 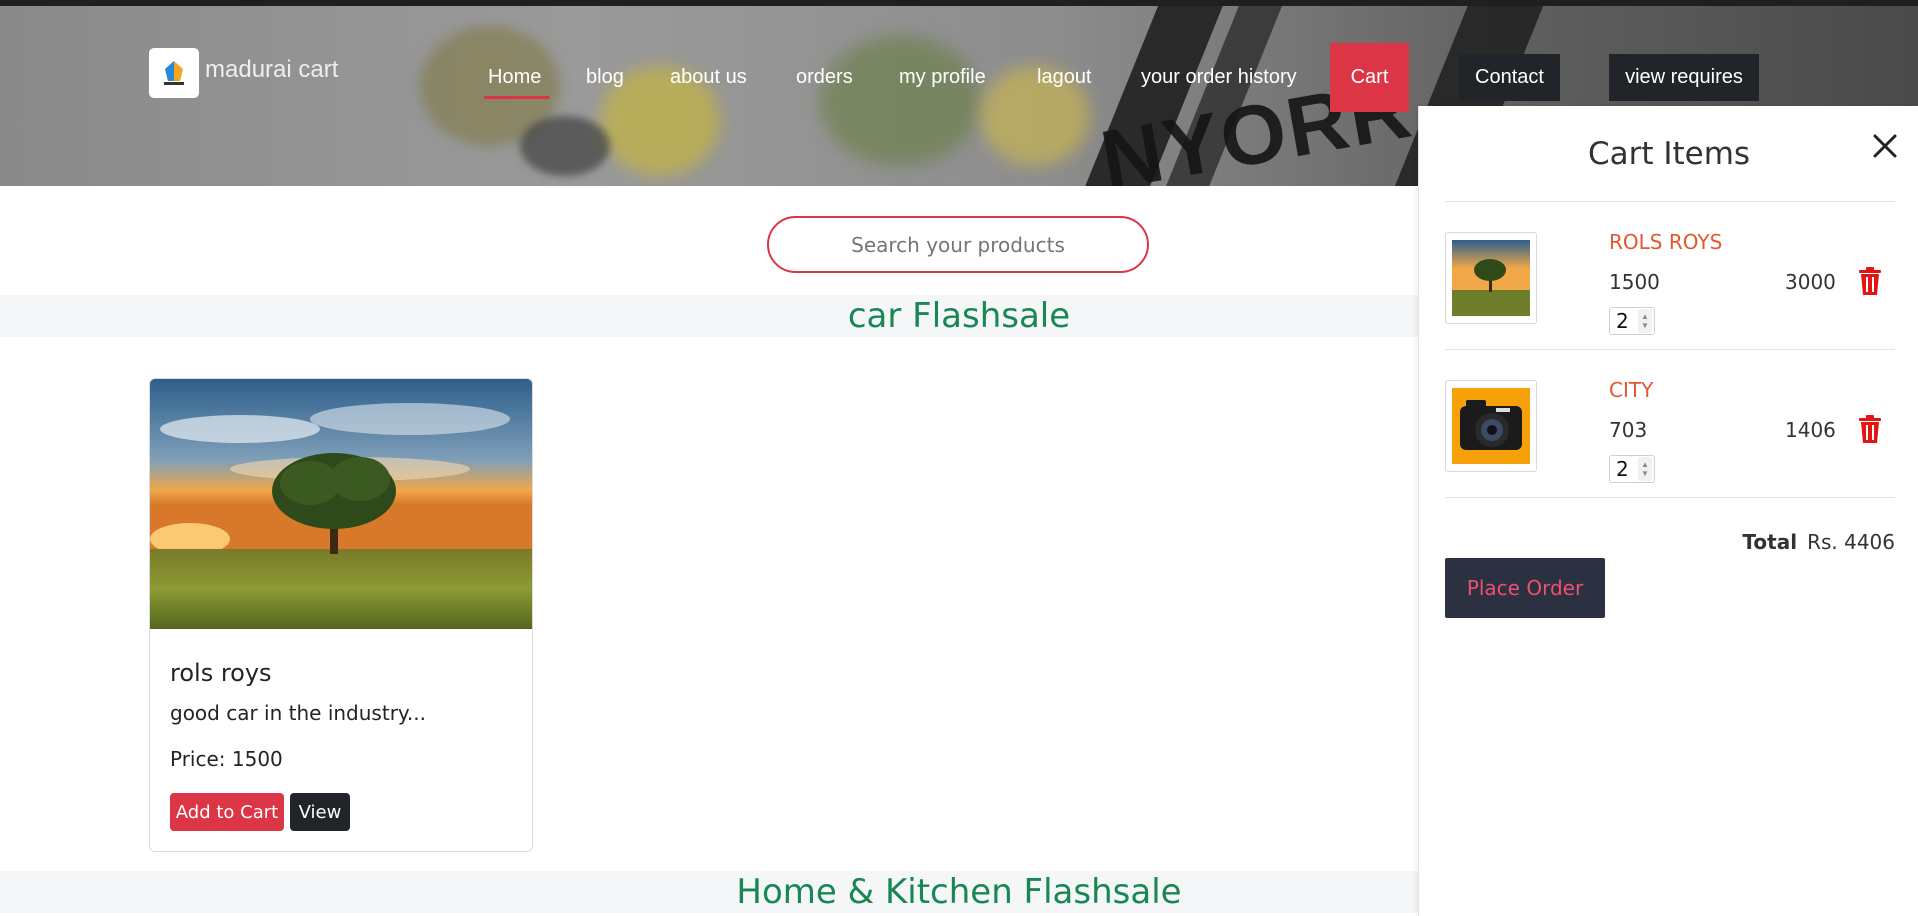 I want to click on view-requires-button: view requires, so click(x=1684, y=77).